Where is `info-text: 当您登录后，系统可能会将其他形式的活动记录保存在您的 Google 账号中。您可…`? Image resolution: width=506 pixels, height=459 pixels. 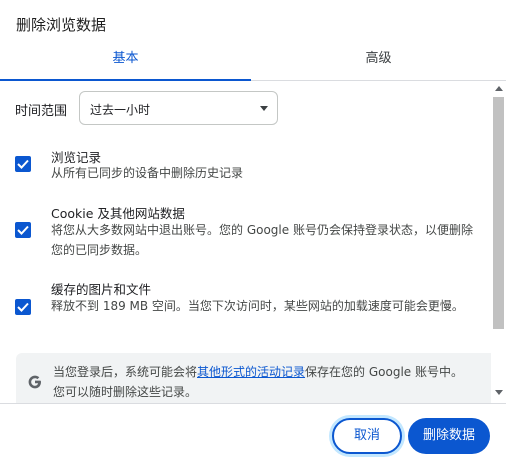 info-text: 当您登录后，系统可能会将其他形式的活动记录保存在您的 Google 账号中。您可… is located at coordinates (263, 382).